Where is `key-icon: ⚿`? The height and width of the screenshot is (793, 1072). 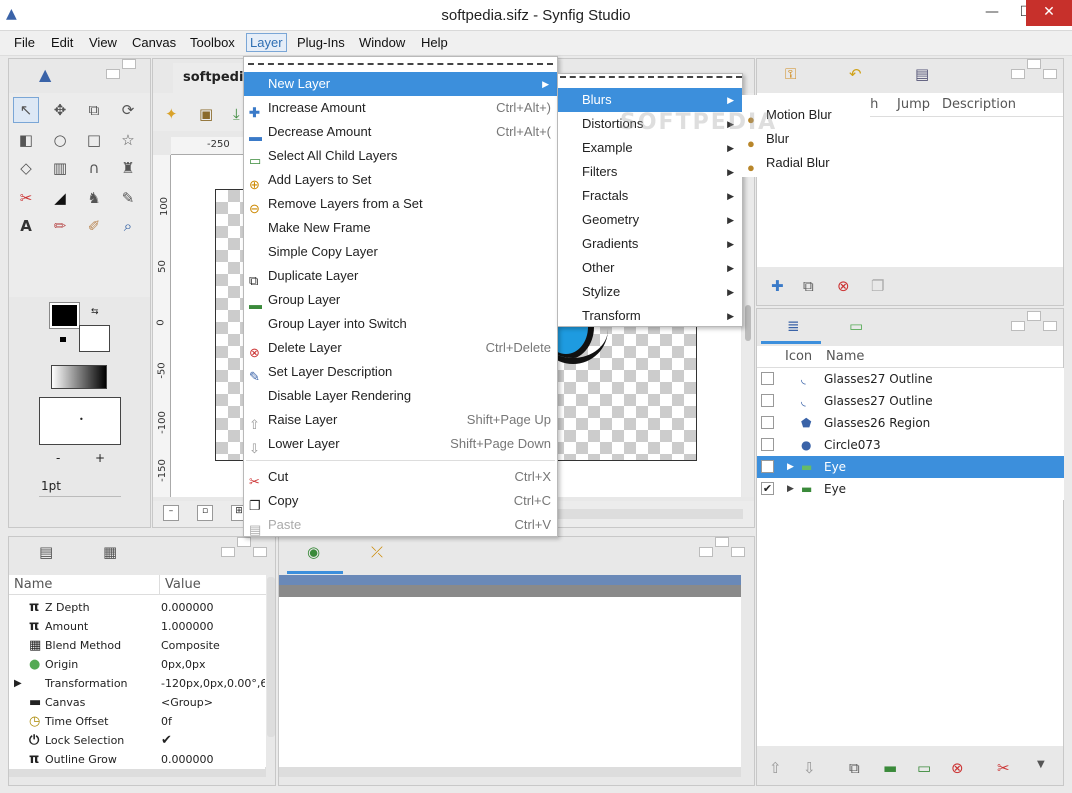 key-icon: ⚿ is located at coordinates (790, 74).